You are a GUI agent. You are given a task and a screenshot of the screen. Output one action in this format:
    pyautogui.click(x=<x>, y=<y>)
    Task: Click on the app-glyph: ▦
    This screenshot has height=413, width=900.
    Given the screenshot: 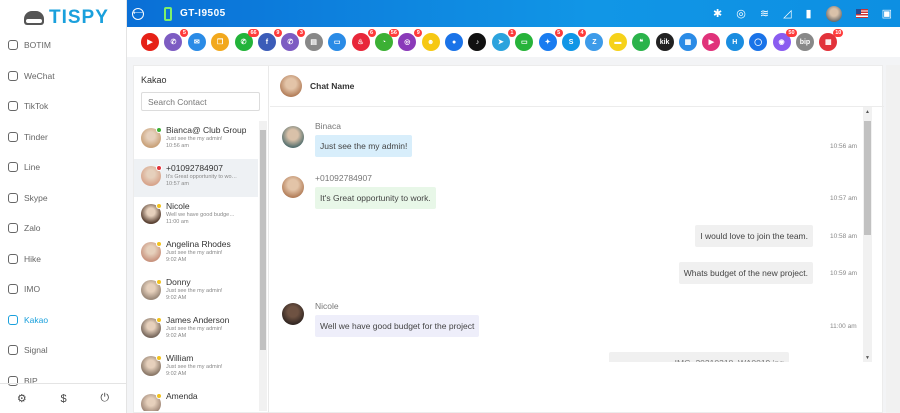 What is the action you would take?
    pyautogui.click(x=688, y=42)
    